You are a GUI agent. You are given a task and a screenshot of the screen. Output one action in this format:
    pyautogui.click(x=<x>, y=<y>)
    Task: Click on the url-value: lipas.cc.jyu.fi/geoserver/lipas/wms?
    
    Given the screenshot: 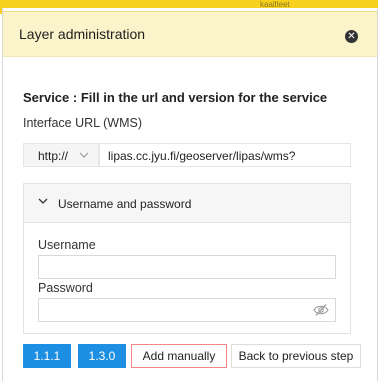 What is the action you would take?
    pyautogui.click(x=202, y=156)
    